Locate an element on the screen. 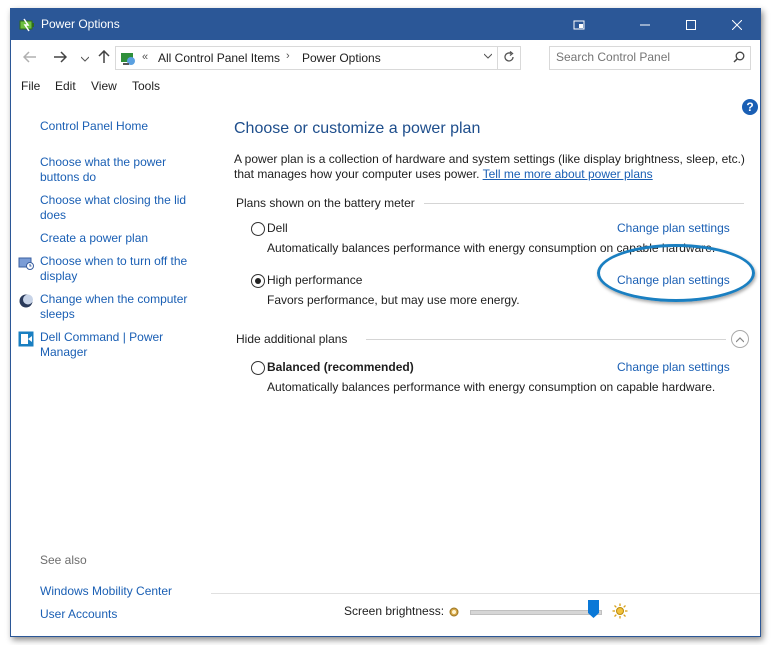 This screenshot has width=772, height=645. breadcrumb-power-options: Power Options is located at coordinates (341, 58).